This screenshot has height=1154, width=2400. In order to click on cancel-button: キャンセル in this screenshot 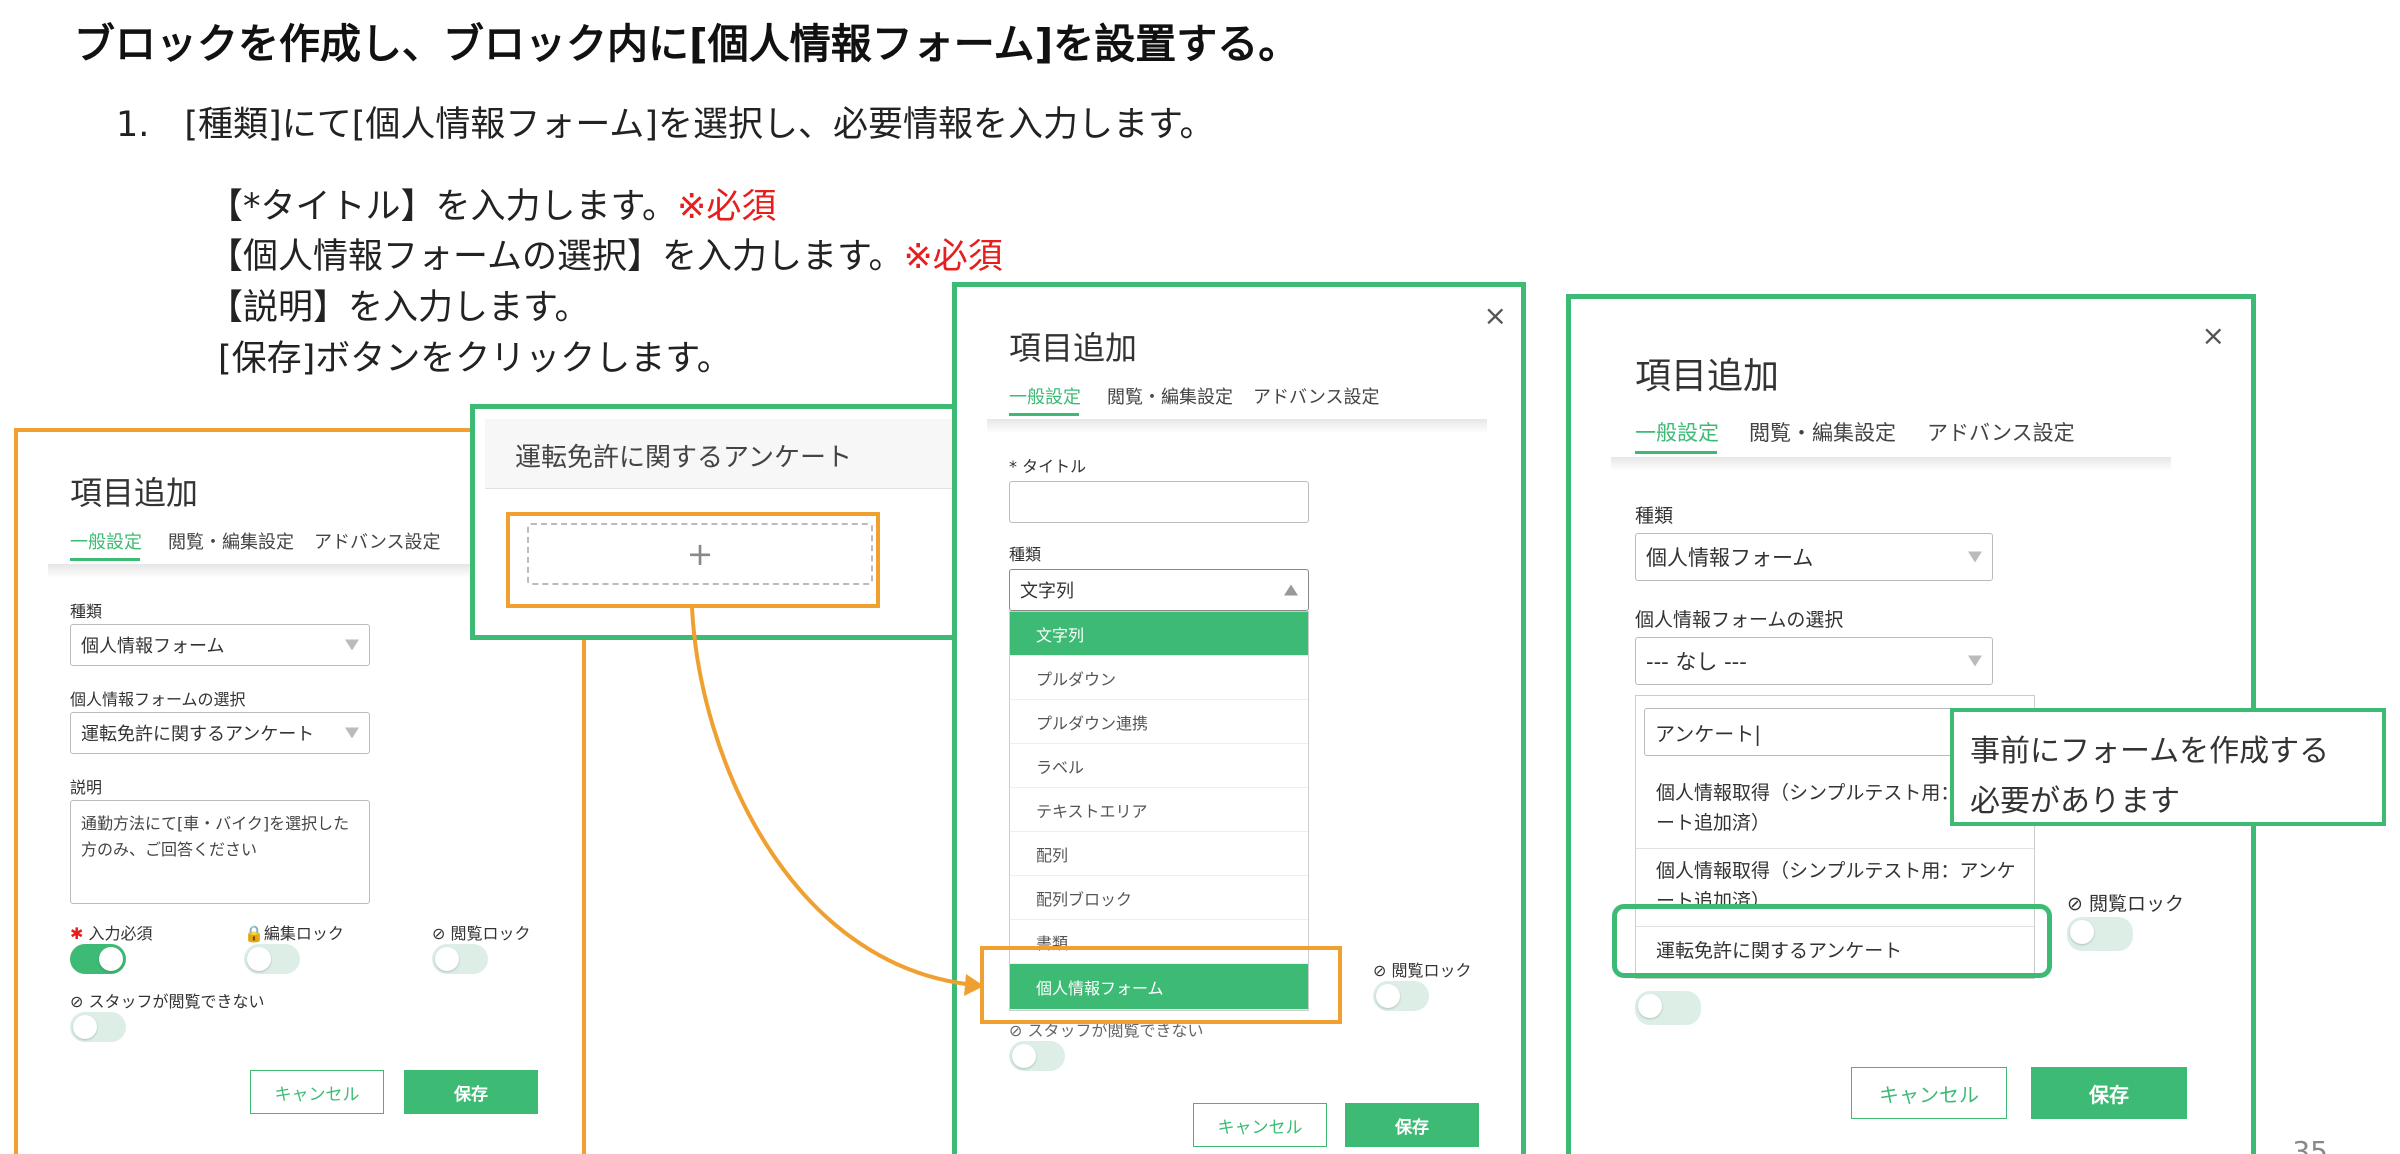, I will do `click(1929, 1093)`.